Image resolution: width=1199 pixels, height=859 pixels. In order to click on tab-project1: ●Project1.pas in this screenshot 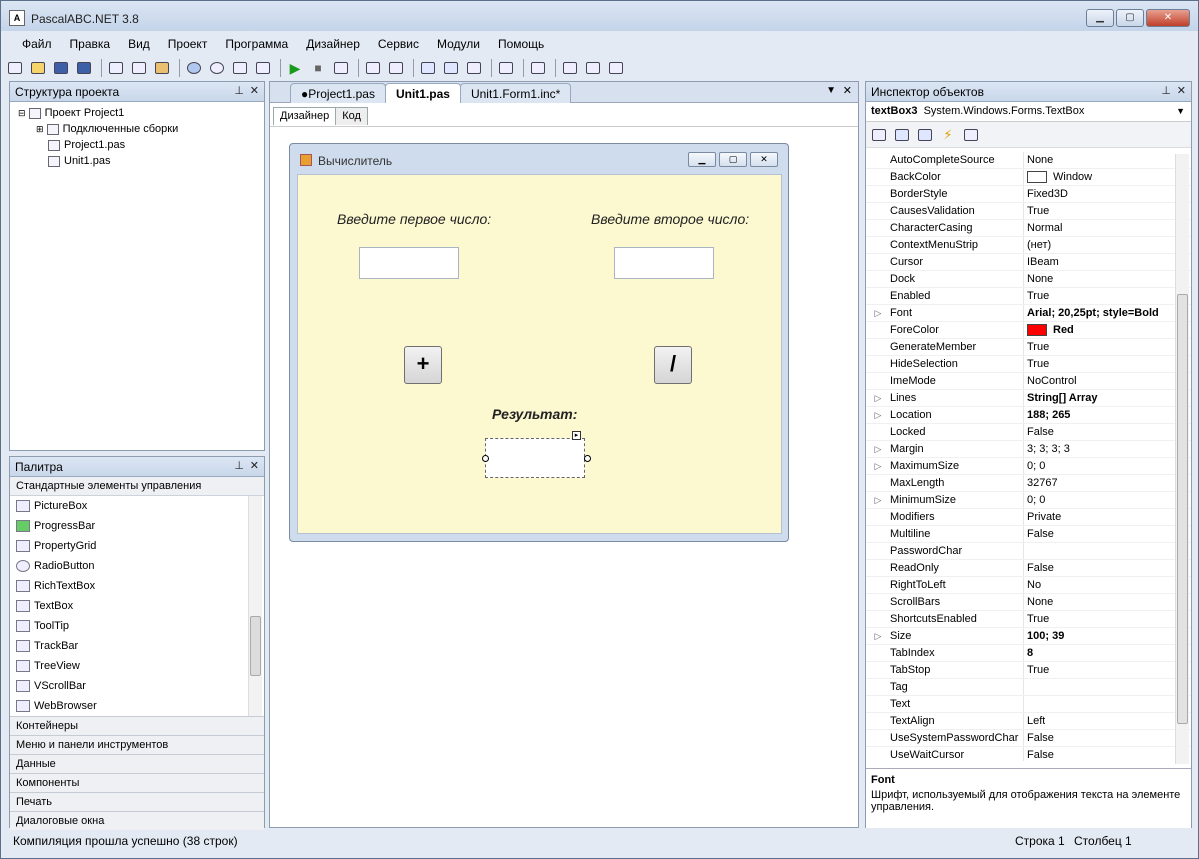, I will do `click(338, 93)`.